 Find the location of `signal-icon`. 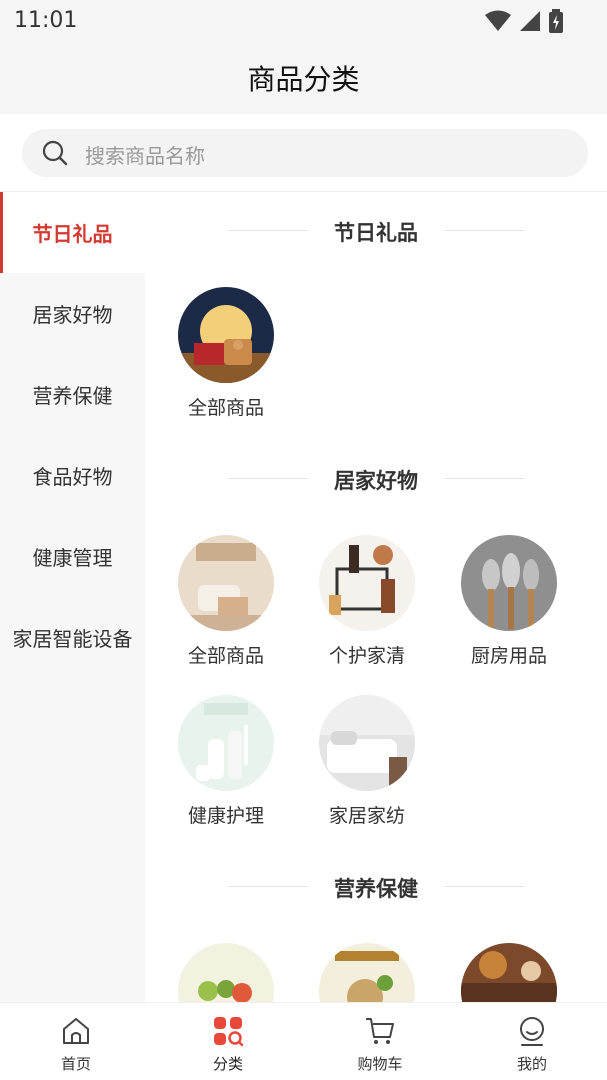

signal-icon is located at coordinates (530, 21).